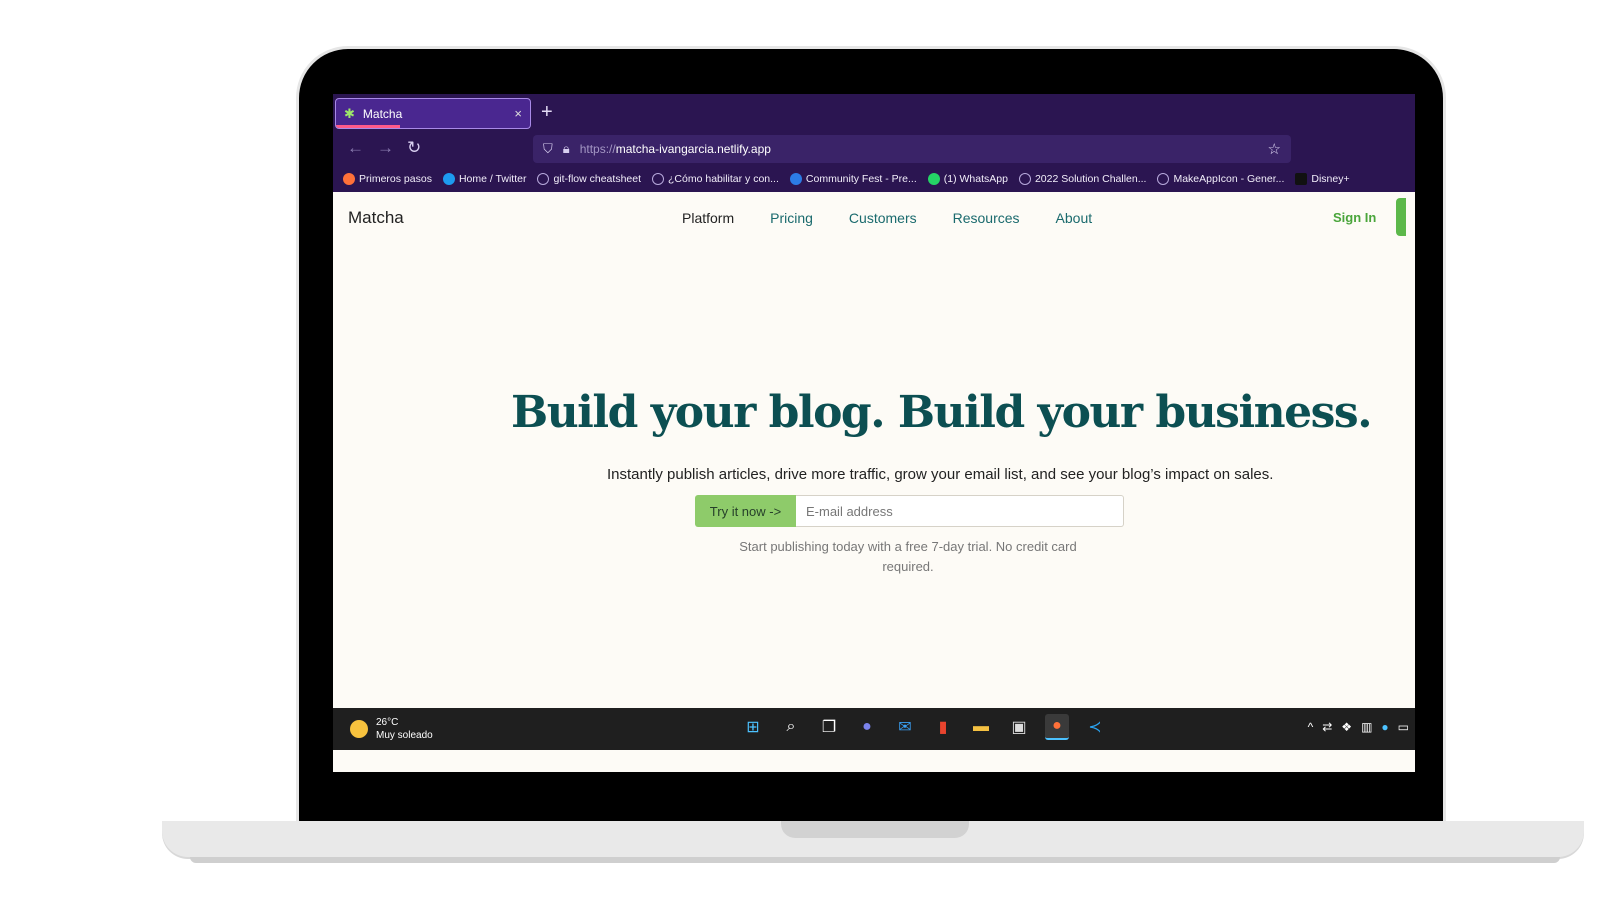 This screenshot has height=900, width=1600. Describe the element at coordinates (376, 218) in the screenshot. I see `site-logo: Matcha` at that location.